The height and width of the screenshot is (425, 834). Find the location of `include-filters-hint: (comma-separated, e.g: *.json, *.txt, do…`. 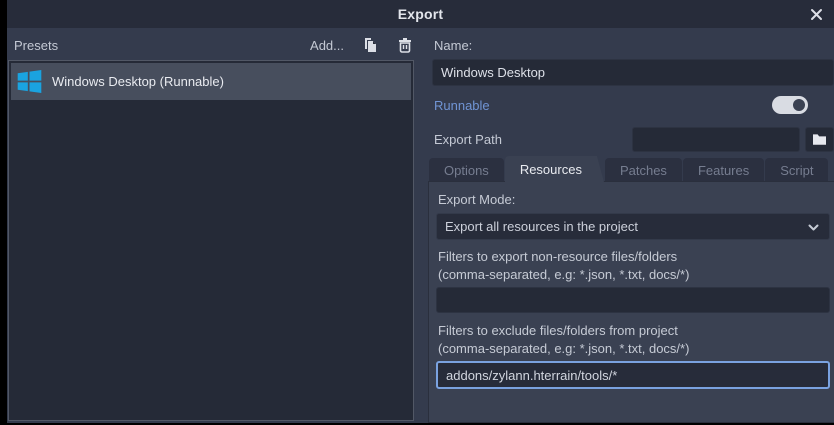

include-filters-hint: (comma-separated, e.g: *.json, *.txt, do… is located at coordinates (564, 274).